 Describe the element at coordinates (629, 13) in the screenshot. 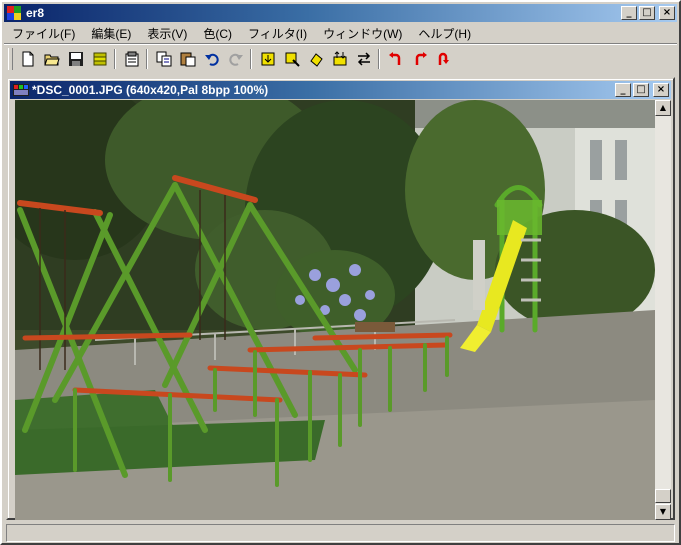

I see `minimize-button: _` at that location.